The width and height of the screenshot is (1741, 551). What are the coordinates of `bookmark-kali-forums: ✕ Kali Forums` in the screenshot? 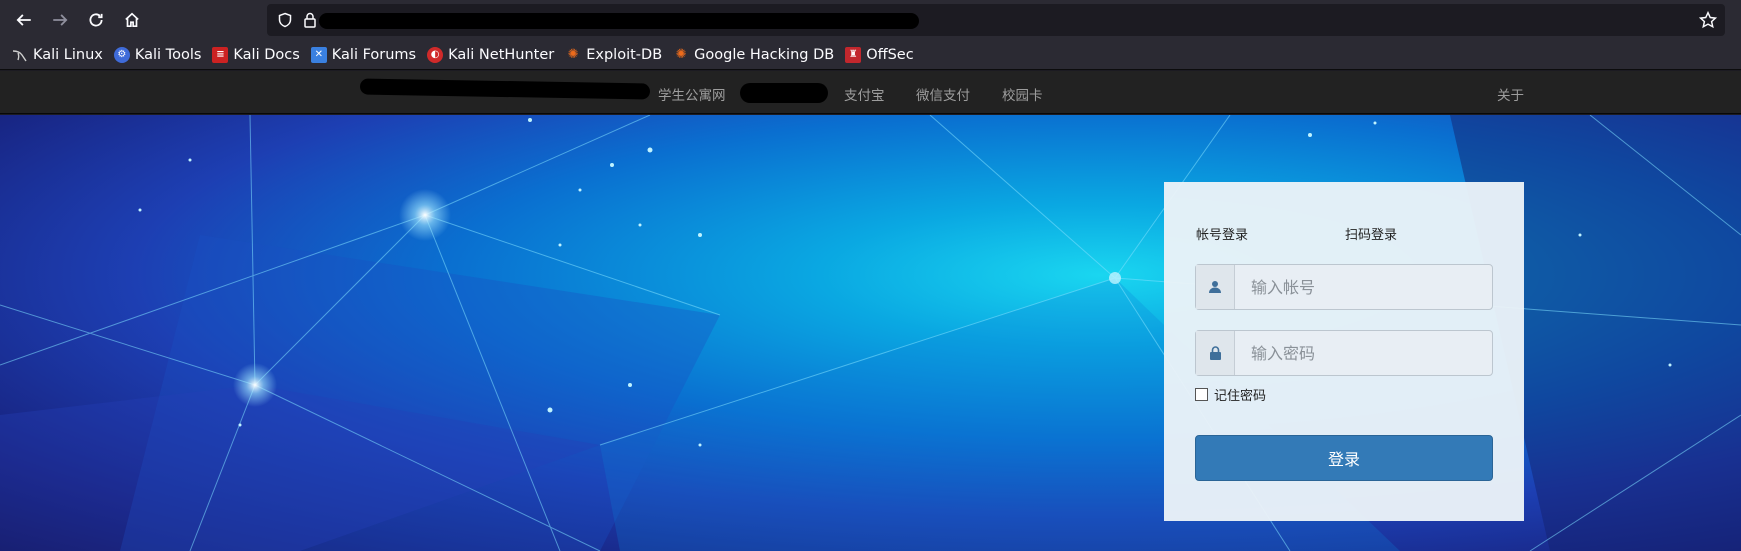 It's located at (363, 54).